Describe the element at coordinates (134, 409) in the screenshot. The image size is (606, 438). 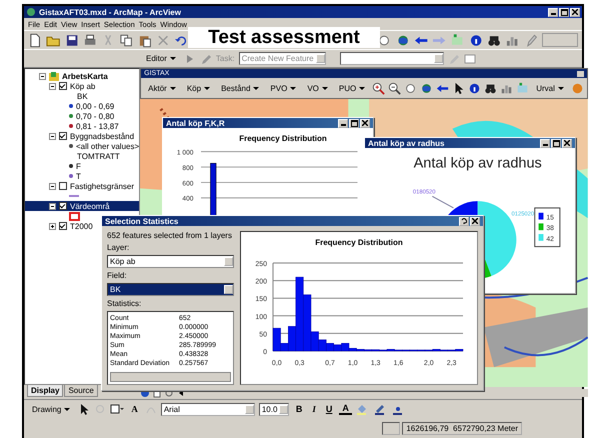
I see `text-tool-button: A` at that location.